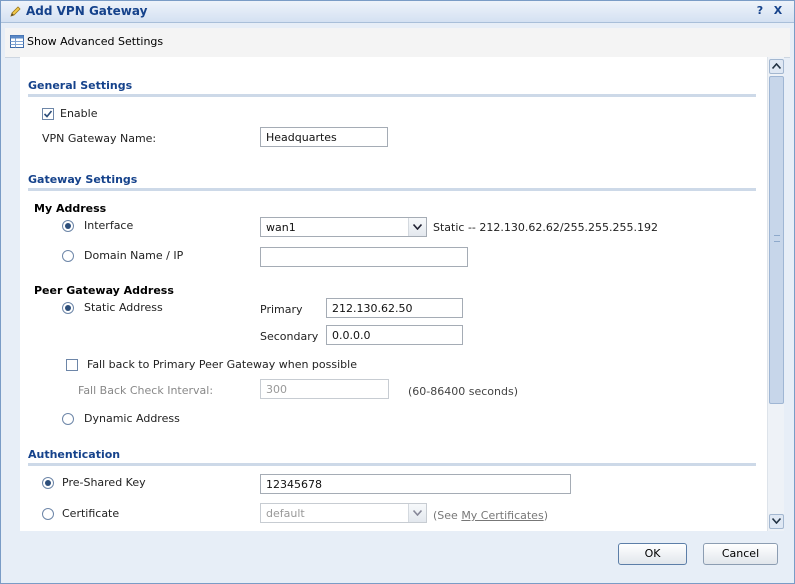 The height and width of the screenshot is (584, 795). I want to click on fallback-interval-hint: (60-86400 seconds), so click(463, 391).